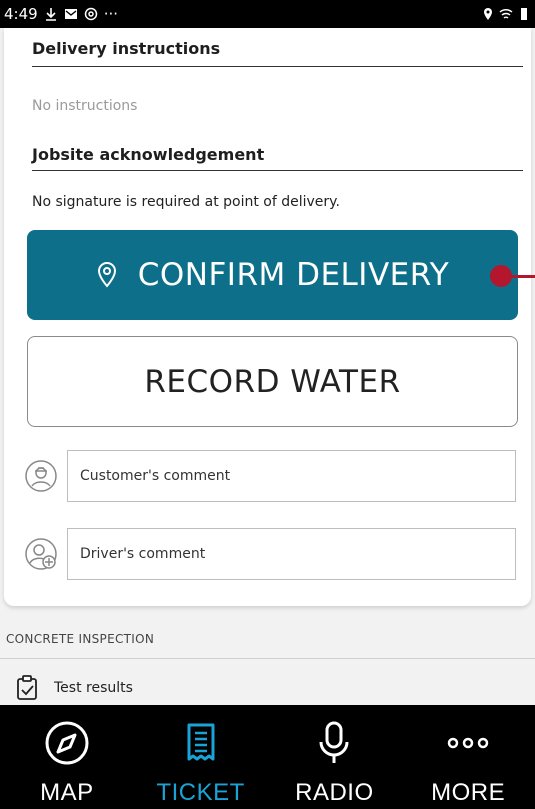 The image size is (535, 809). What do you see at coordinates (334, 792) in the screenshot?
I see `nav-radio-label: RADIO` at bounding box center [334, 792].